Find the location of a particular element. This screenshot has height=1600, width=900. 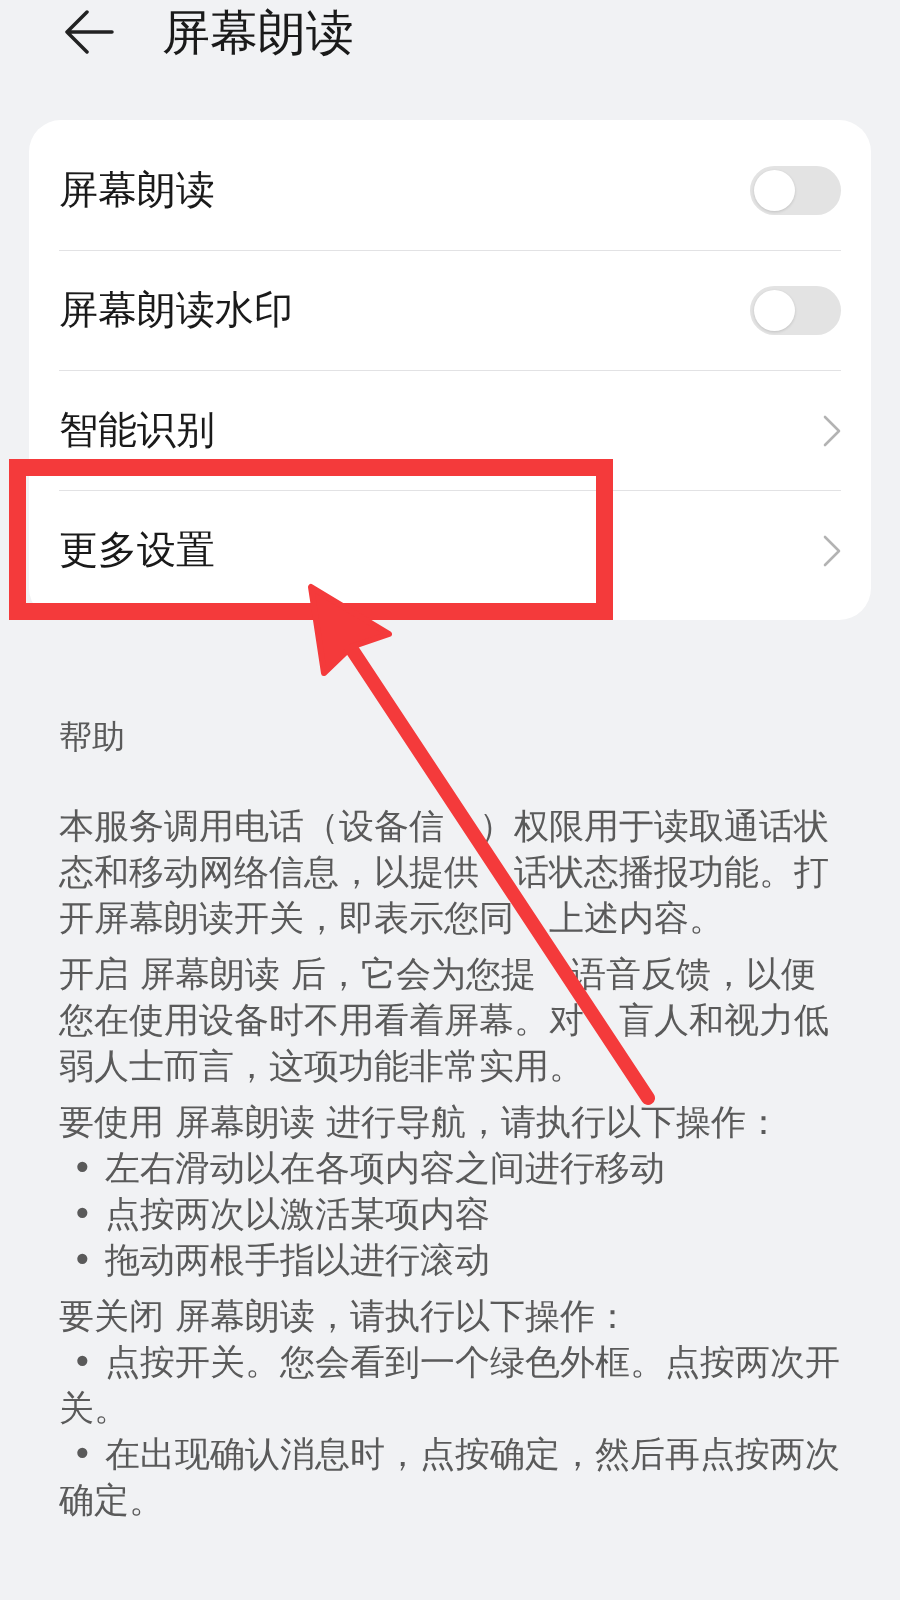

help-paragraph: 本服务调用电话（设备信 ）权限用于读取通话状态和移动网络信息，以提供 话状态播报功能。打开屏幕朗读开关，即表示您同 上述内容。 is located at coordinates (444, 872).